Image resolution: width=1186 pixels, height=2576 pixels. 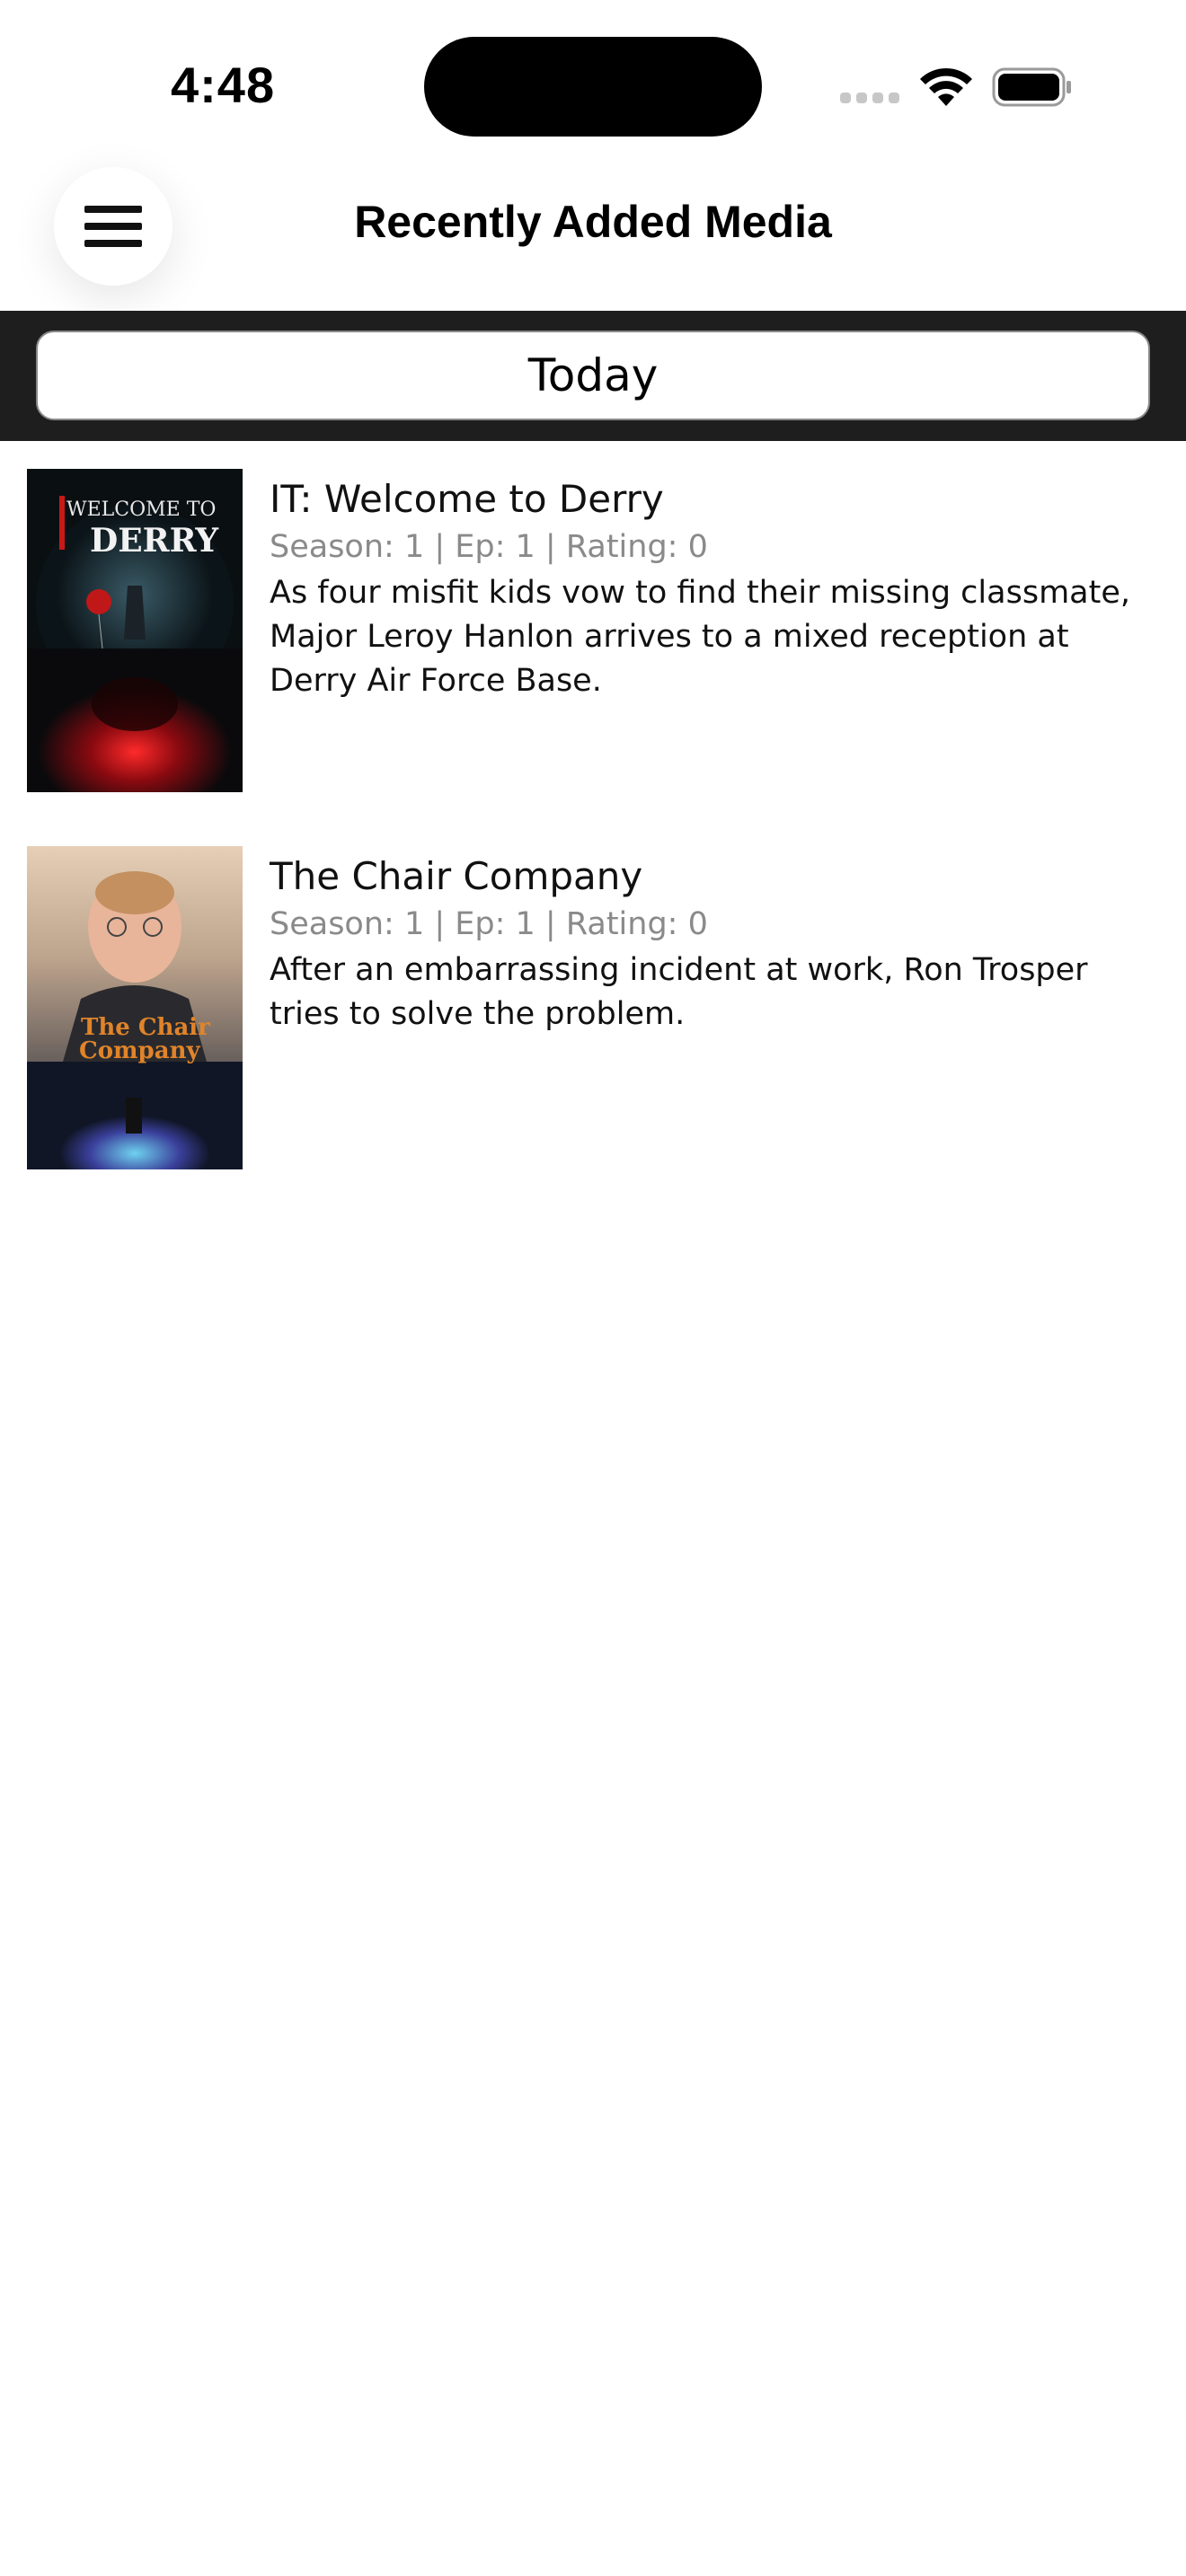 I want to click on status-time: 4:48, so click(x=223, y=85).